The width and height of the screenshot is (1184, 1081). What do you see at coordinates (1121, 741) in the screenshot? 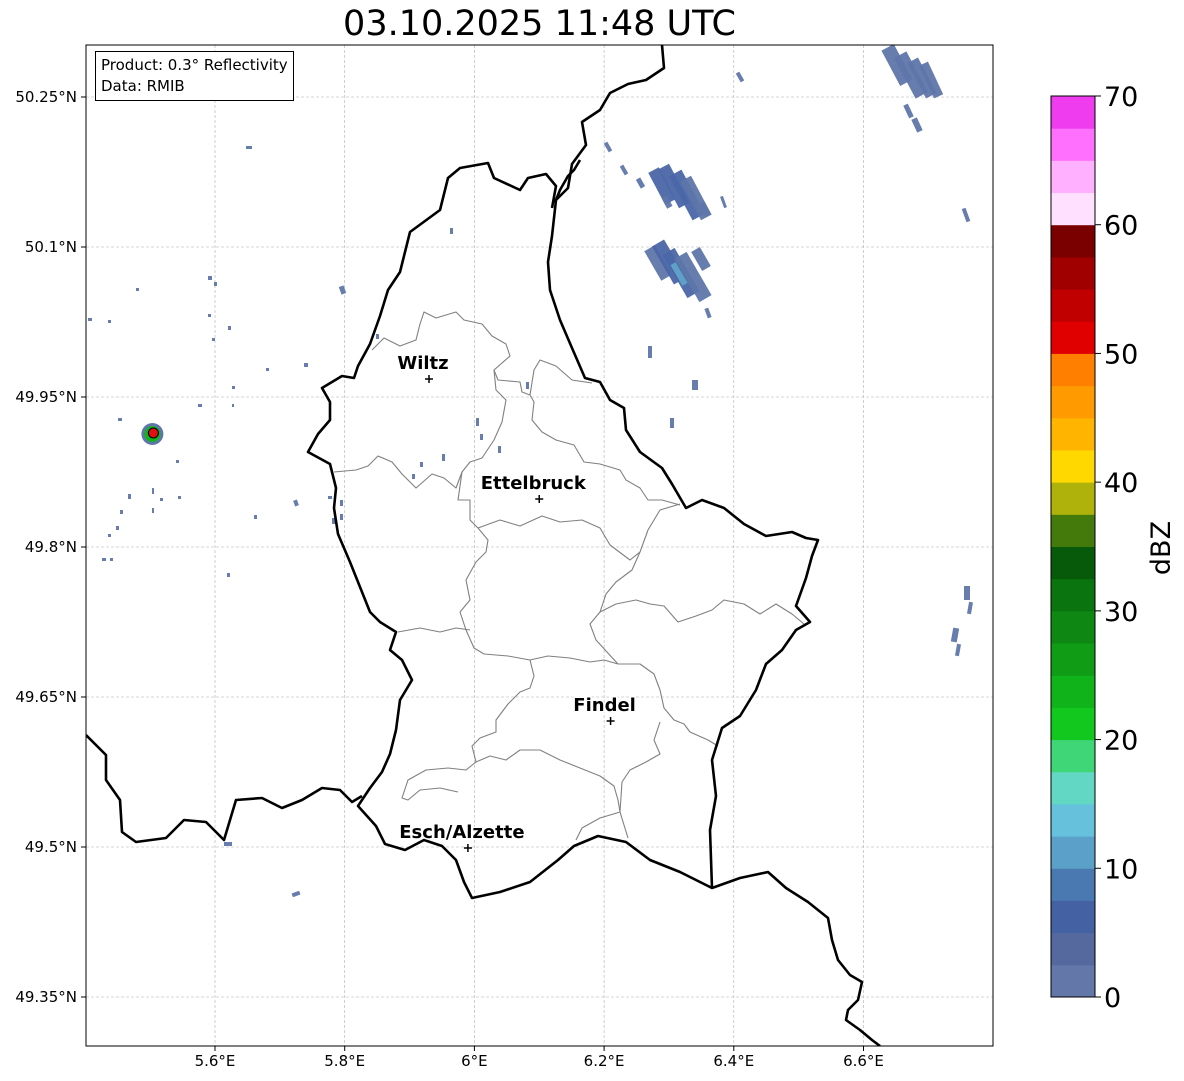
I see `colorbar-tick-label: 20` at bounding box center [1121, 741].